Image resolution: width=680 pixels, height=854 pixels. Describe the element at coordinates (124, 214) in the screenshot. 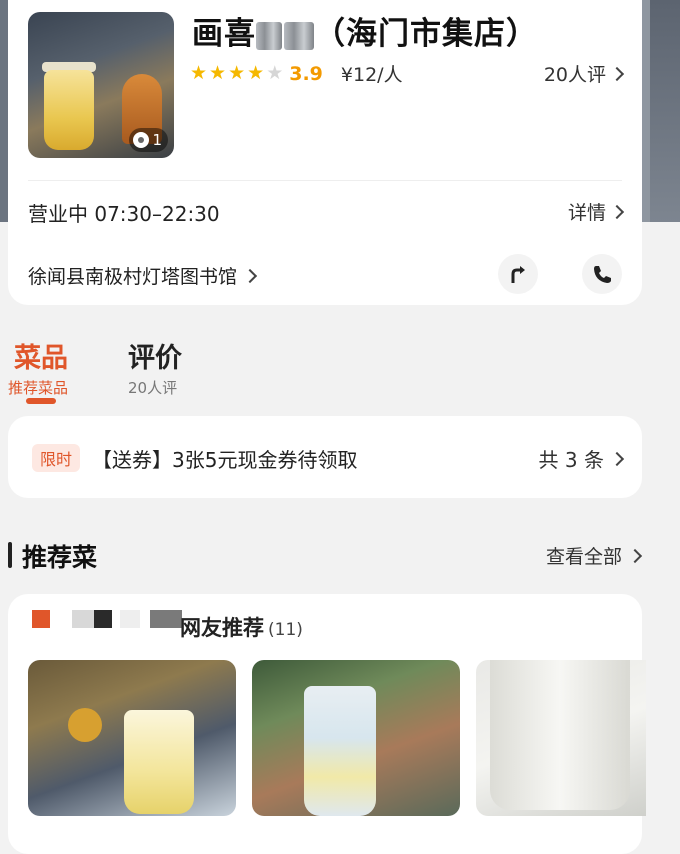

I see `business-hours: 营业中 07:30–22:30` at that location.